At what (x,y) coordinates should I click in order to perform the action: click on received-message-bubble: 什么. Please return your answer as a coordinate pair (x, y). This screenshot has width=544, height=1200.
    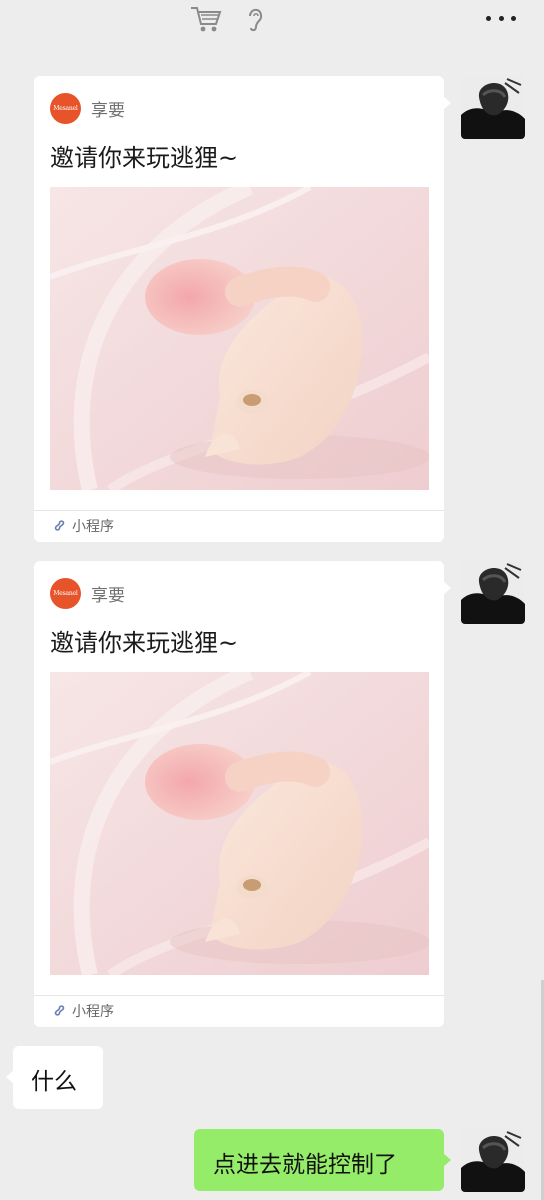
    Looking at the image, I should click on (54, 1077).